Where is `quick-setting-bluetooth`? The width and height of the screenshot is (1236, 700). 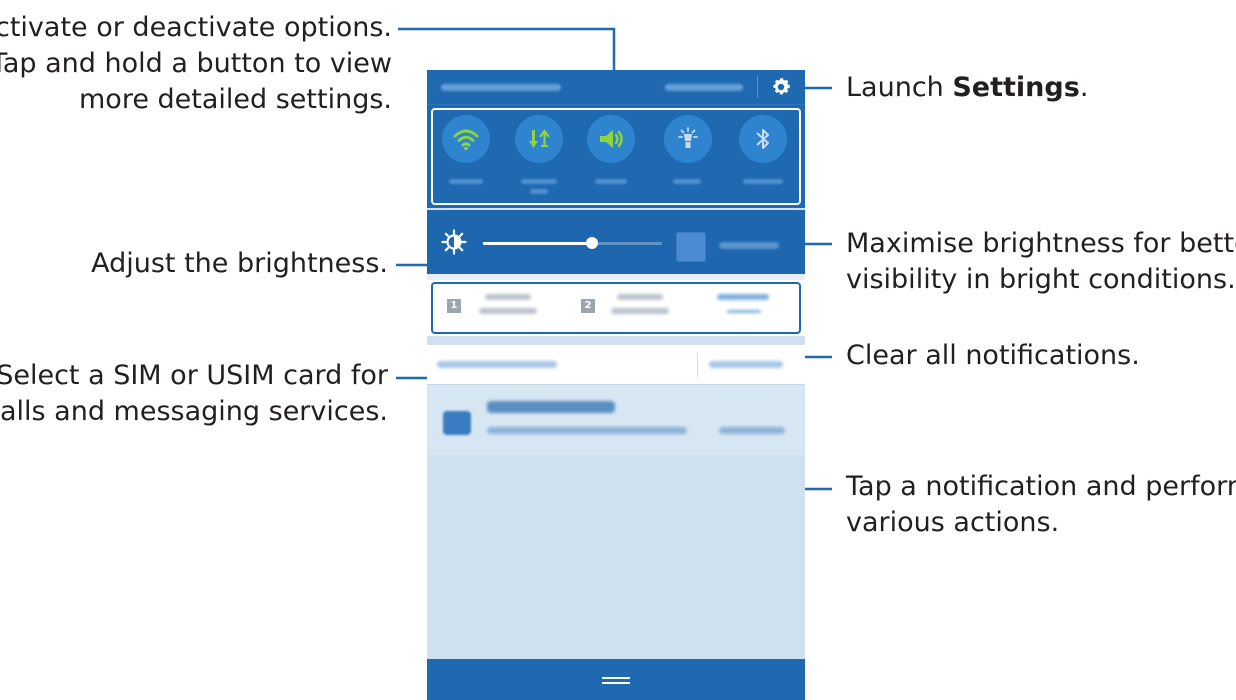 quick-setting-bluetooth is located at coordinates (763, 139).